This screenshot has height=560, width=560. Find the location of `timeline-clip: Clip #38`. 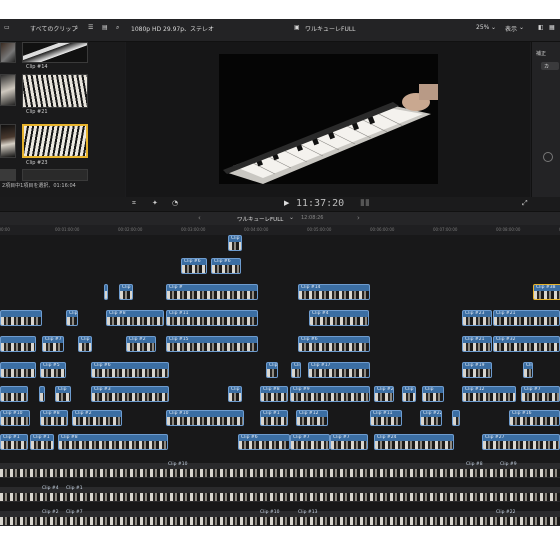

timeline-clip: Clip #38 is located at coordinates (546, 292).